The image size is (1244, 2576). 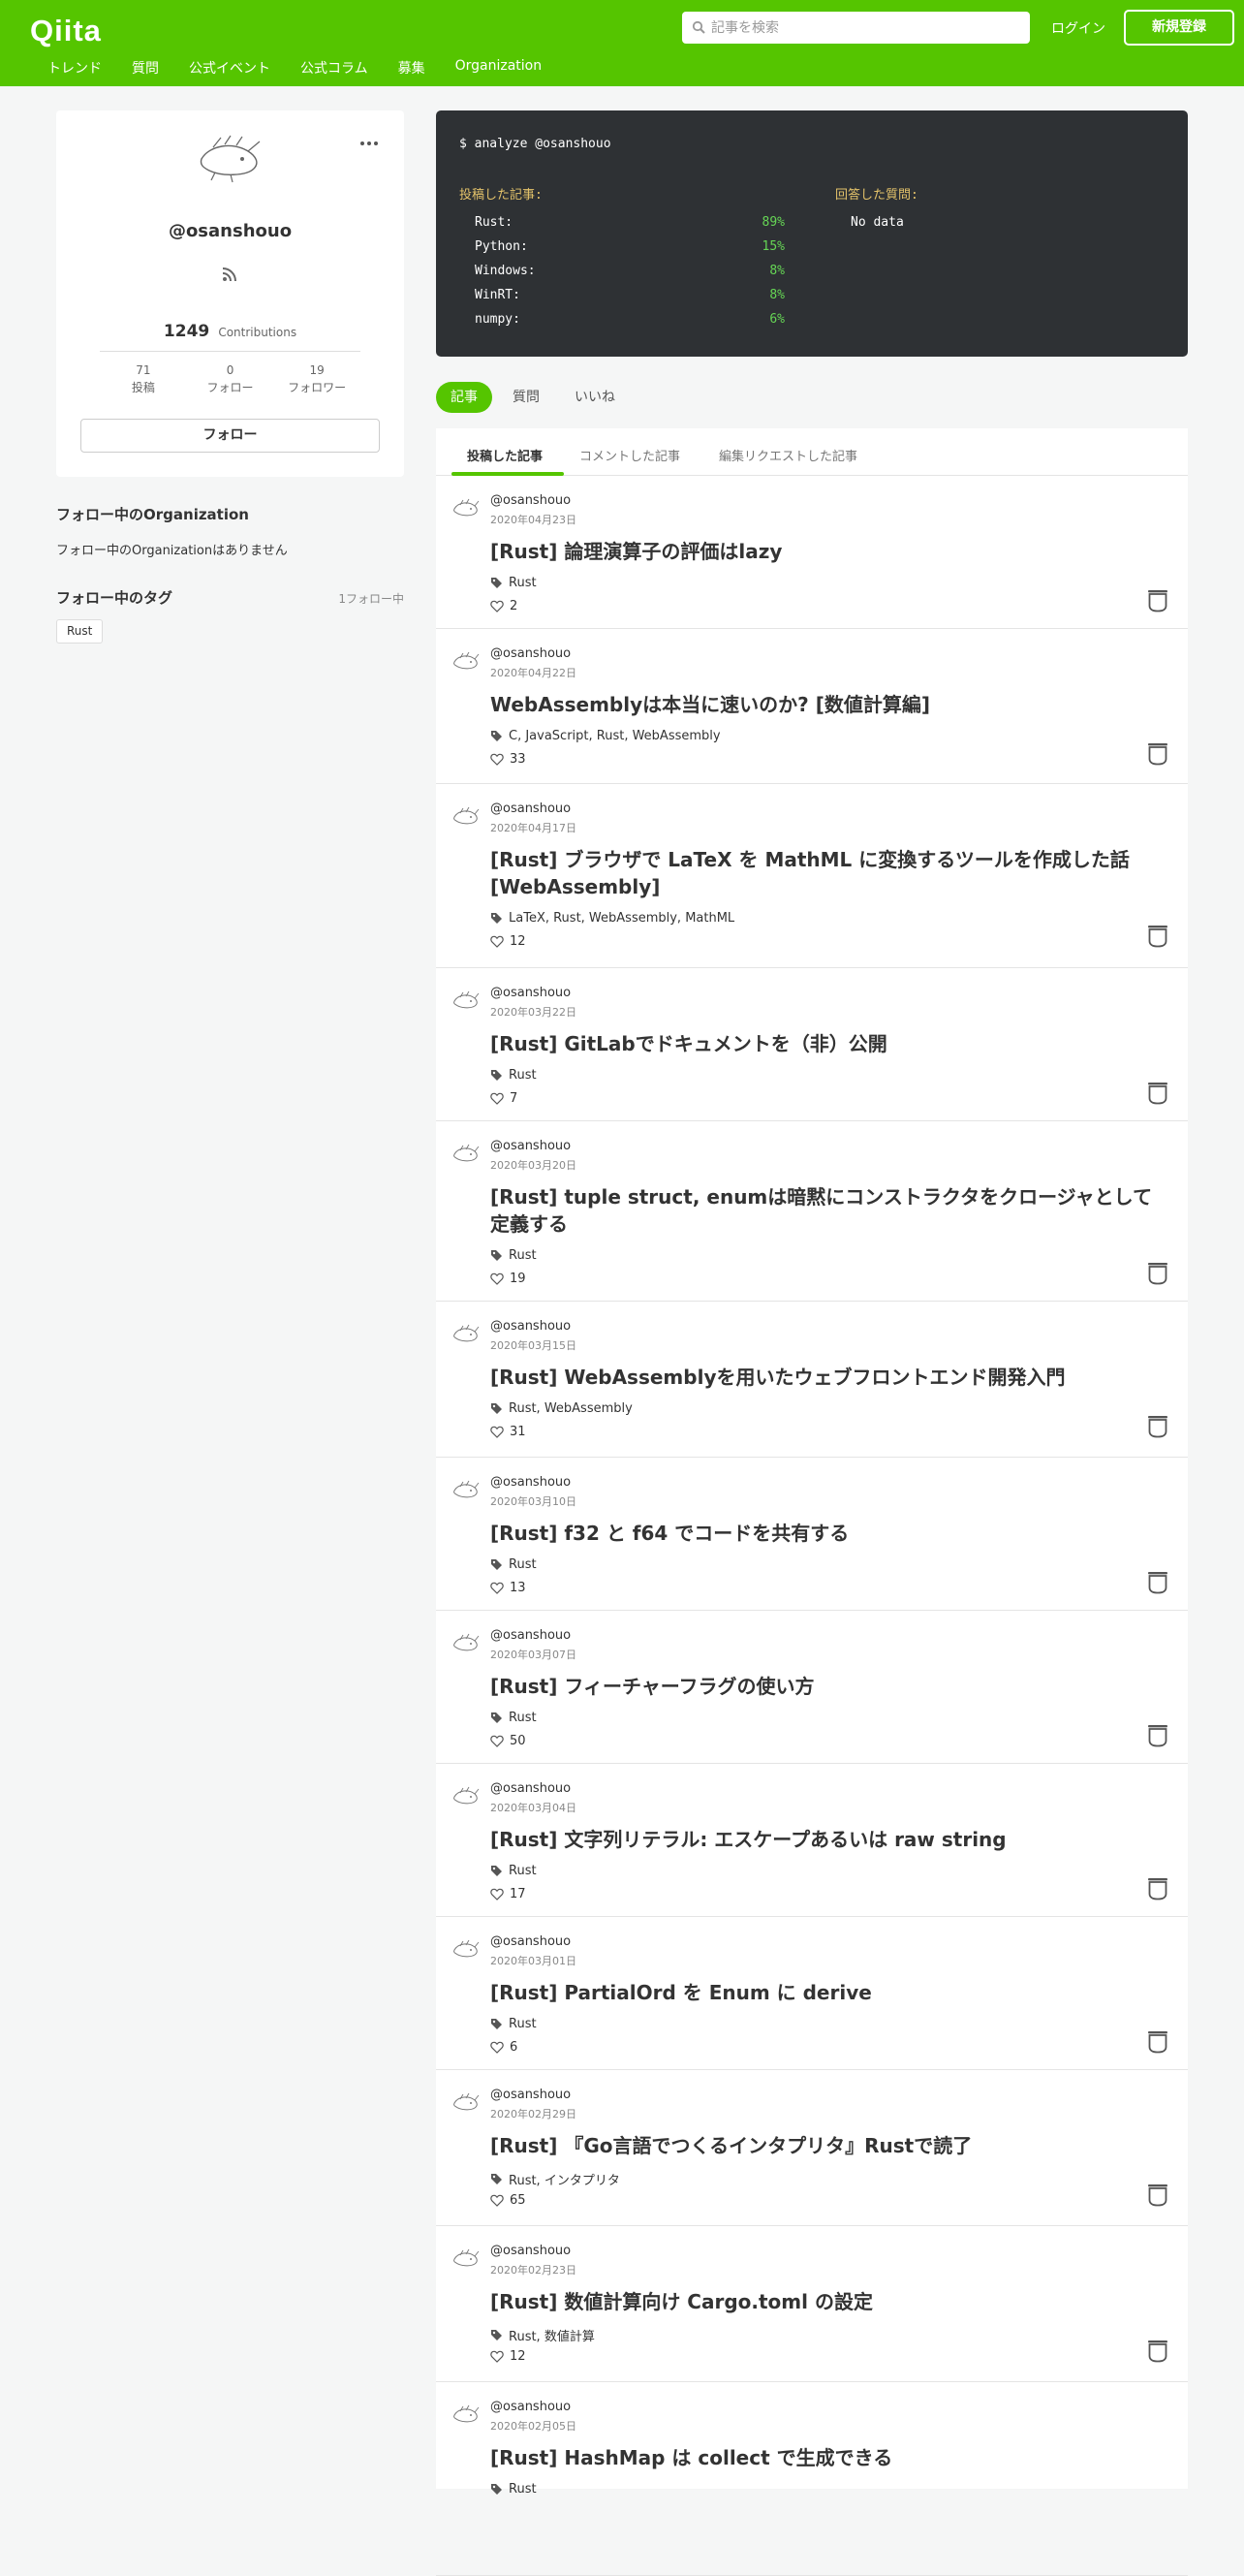 I want to click on login-link: ログイン, so click(x=1078, y=28).